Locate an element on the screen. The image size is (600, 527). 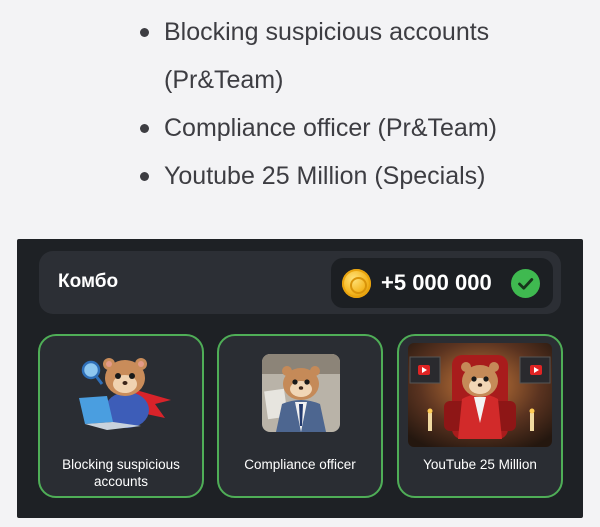
hamster-hero-laptop-image is located at coordinates (122, 393).